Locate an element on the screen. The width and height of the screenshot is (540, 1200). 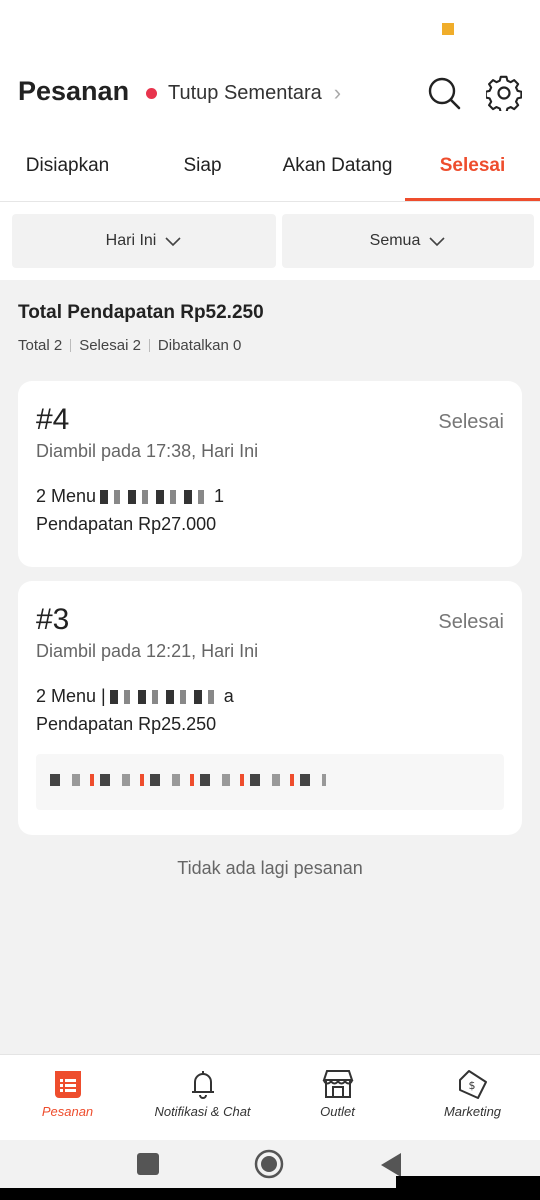
system-navigation-bar is located at coordinates (270, 1170).